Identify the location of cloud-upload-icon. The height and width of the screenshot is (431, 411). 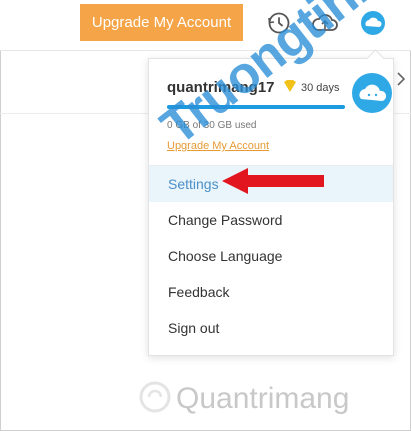
(325, 23).